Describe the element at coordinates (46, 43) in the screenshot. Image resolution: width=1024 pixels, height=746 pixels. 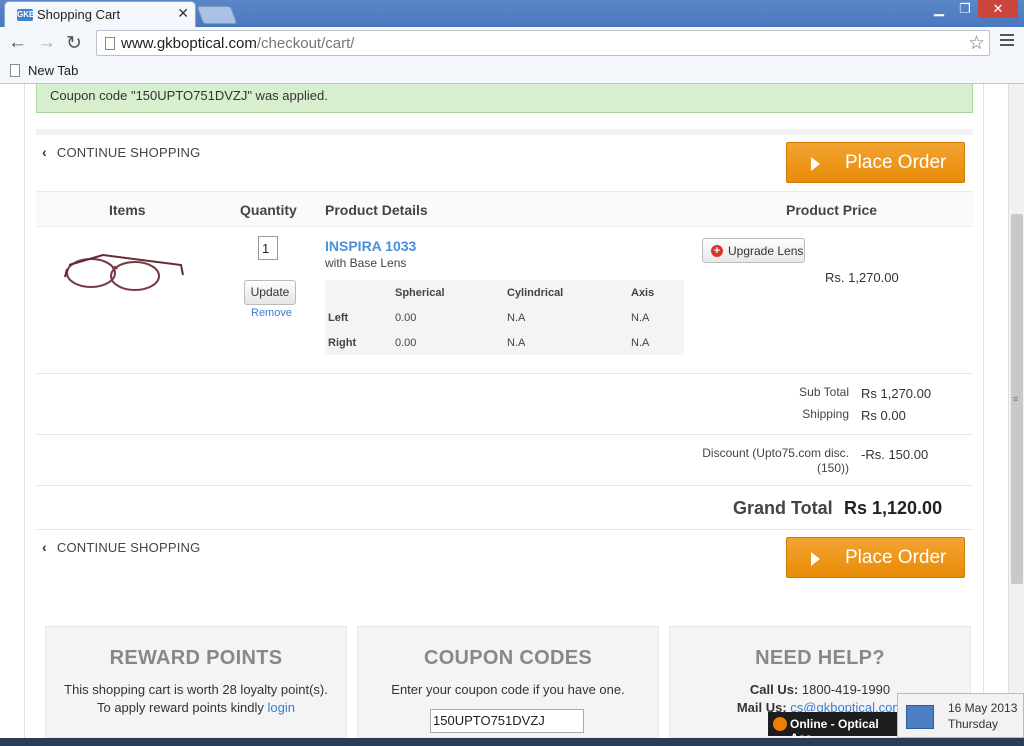
I see `forward-icon: →` at that location.